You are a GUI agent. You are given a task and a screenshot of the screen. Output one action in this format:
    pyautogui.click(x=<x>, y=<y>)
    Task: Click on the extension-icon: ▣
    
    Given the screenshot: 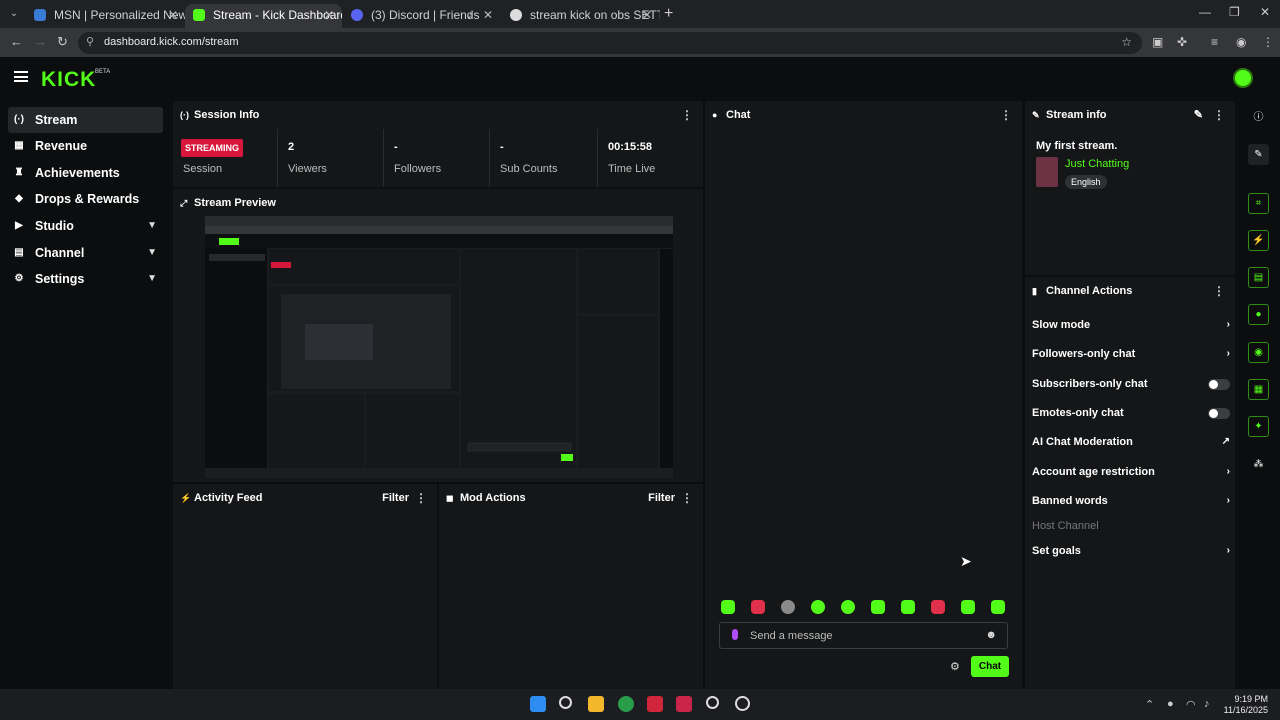 What is the action you would take?
    pyautogui.click(x=1157, y=42)
    